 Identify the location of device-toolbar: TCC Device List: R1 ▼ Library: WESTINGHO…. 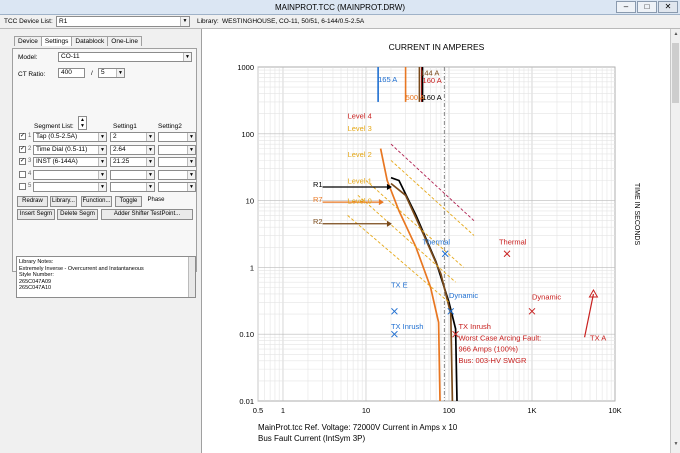
(340, 22).